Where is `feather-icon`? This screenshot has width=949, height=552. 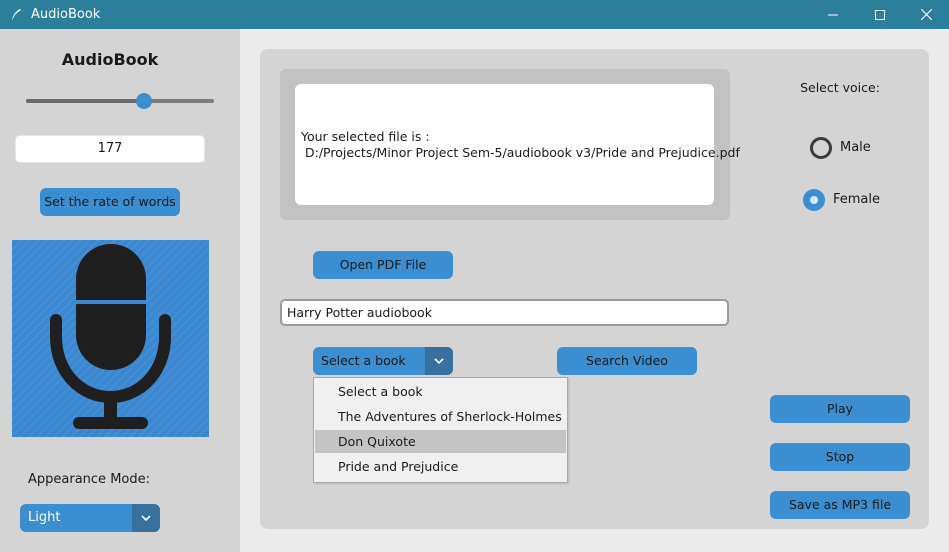
feather-icon is located at coordinates (16, 15).